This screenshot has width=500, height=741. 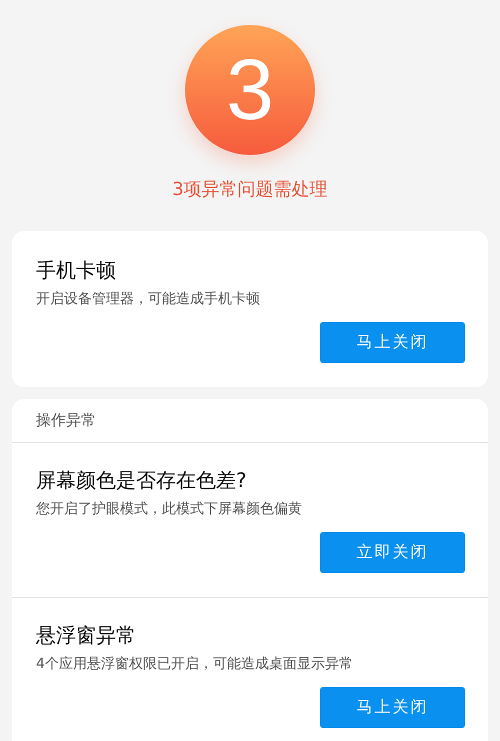 What do you see at coordinates (169, 509) in the screenshot?
I see `issue-description: 您开启了护眼模式，此模式下屏幕颜色偏黄` at bounding box center [169, 509].